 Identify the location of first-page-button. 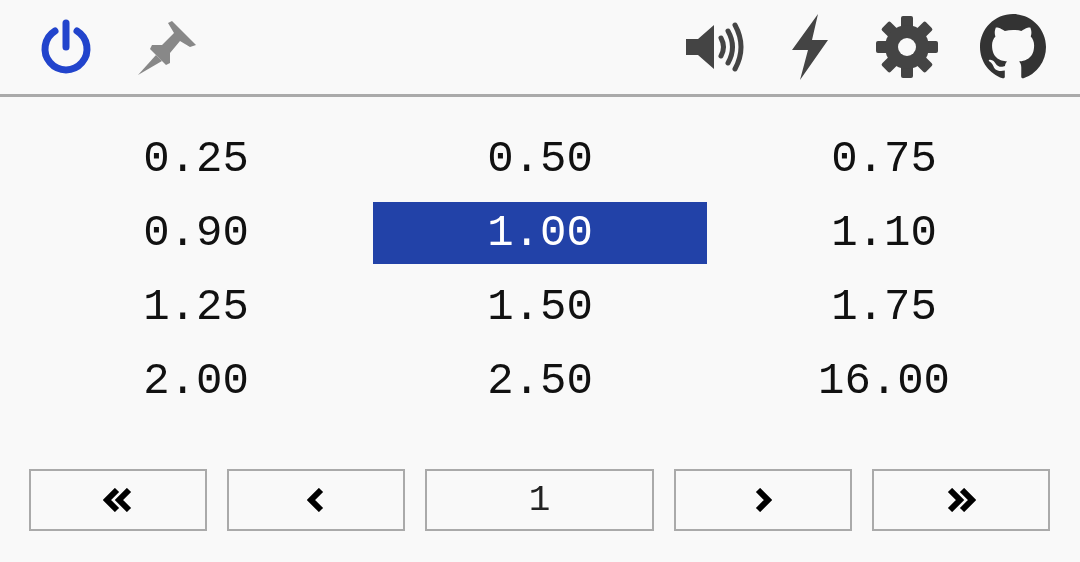
(118, 500).